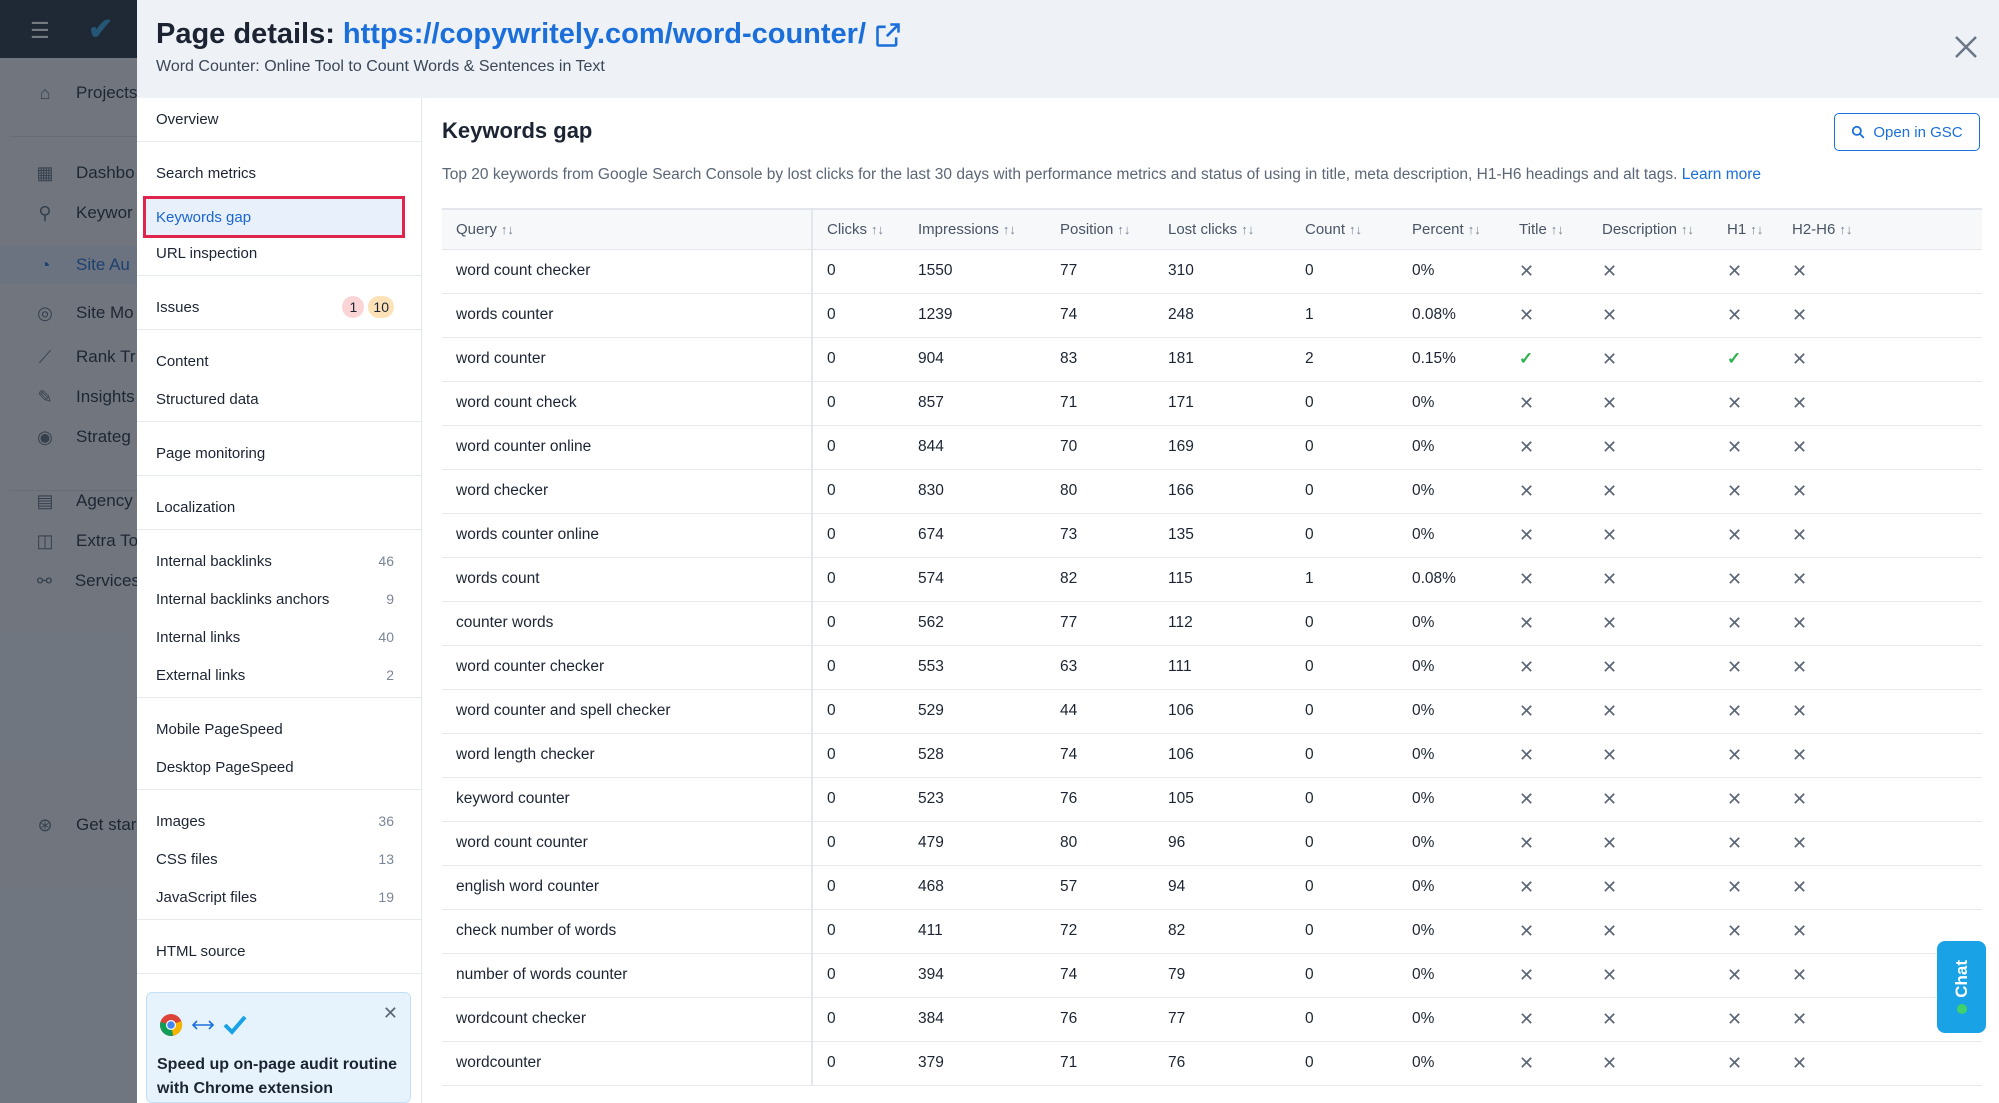 The image size is (1999, 1103). What do you see at coordinates (627, 1063) in the screenshot?
I see `table-cell: wordcounter` at bounding box center [627, 1063].